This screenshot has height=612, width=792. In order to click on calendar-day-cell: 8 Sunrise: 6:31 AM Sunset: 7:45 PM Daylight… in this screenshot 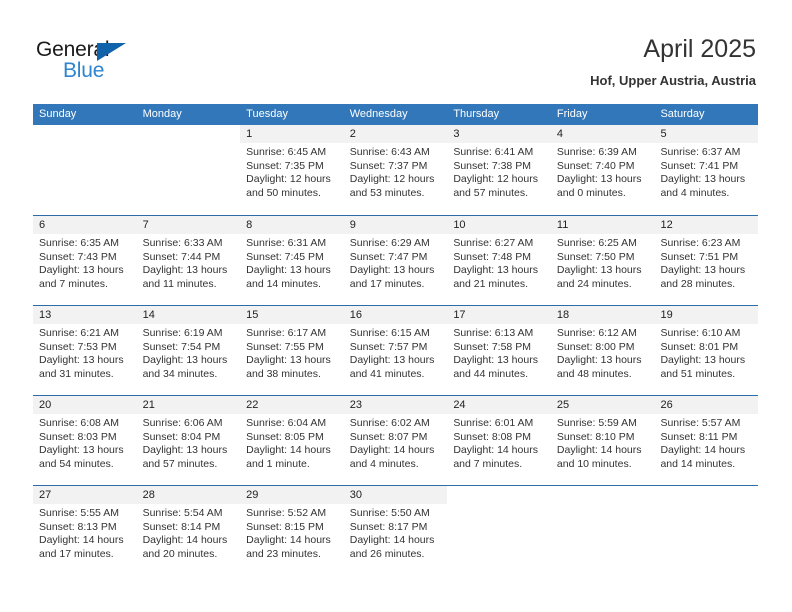, I will do `click(292, 260)`.